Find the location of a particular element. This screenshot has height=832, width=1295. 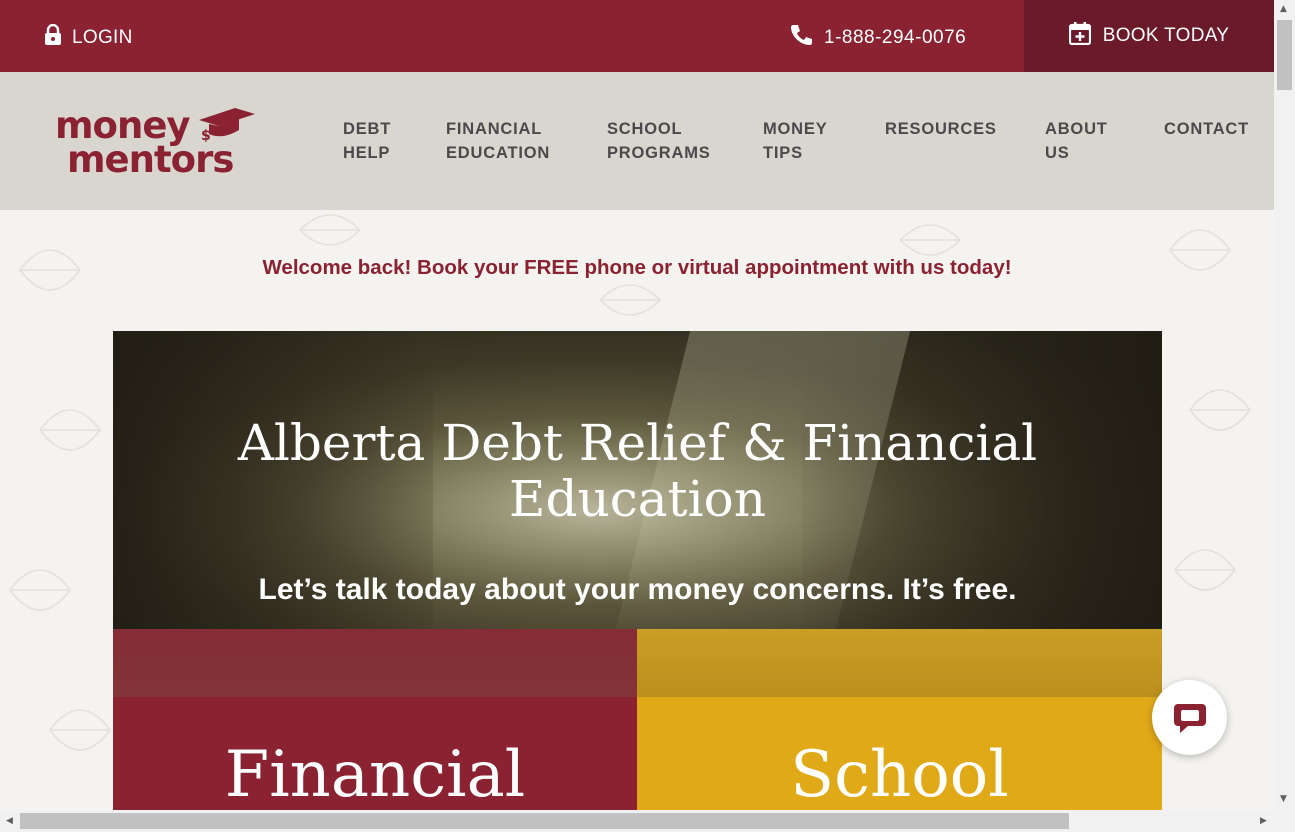

nav-resources: RESOURCES is located at coordinates (941, 129).